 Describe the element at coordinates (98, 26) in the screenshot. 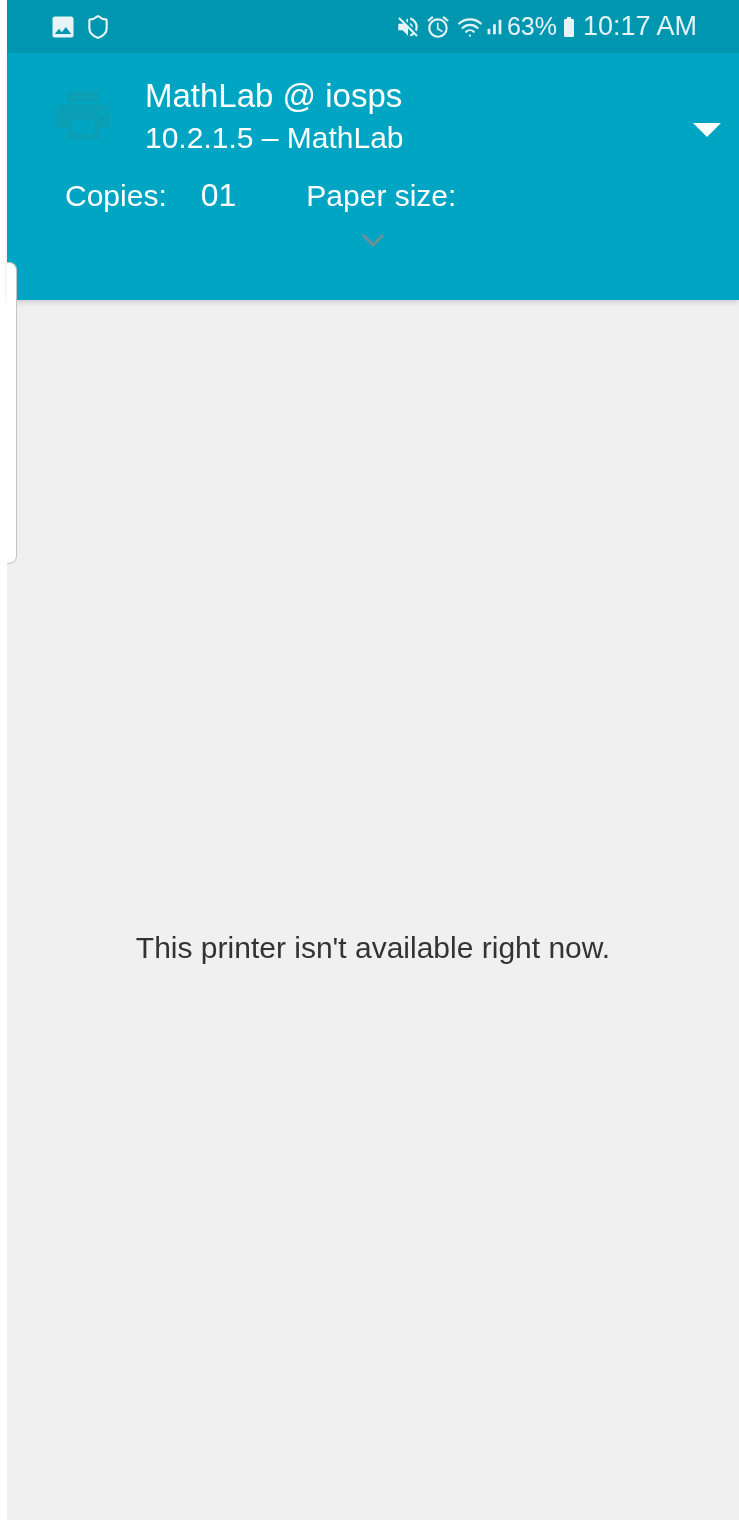

I see `shield-icon` at that location.